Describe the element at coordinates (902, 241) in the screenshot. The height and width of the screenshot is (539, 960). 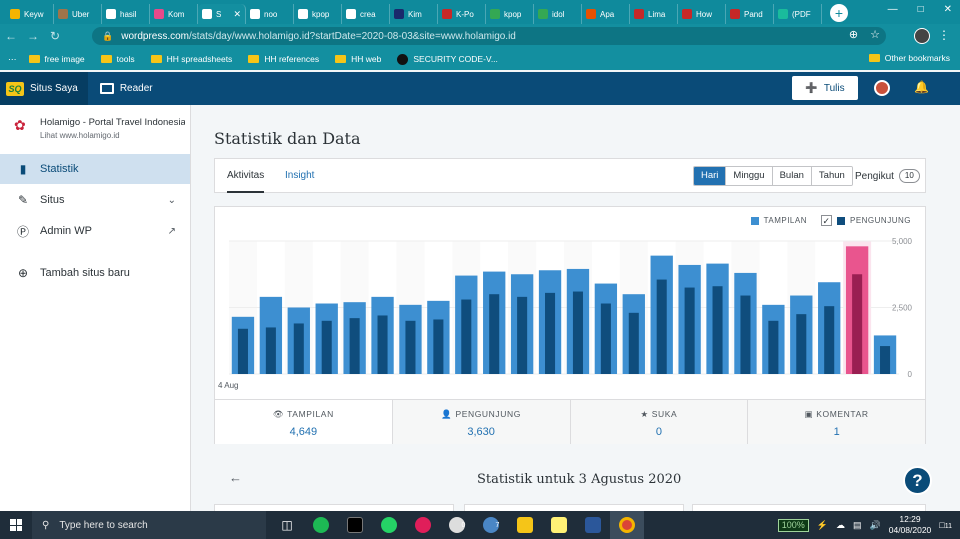
I see `y-tick-label: 5,000` at that location.